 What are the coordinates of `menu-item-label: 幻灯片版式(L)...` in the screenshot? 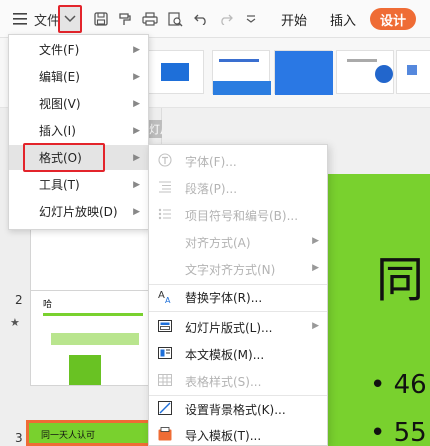 It's located at (229, 328).